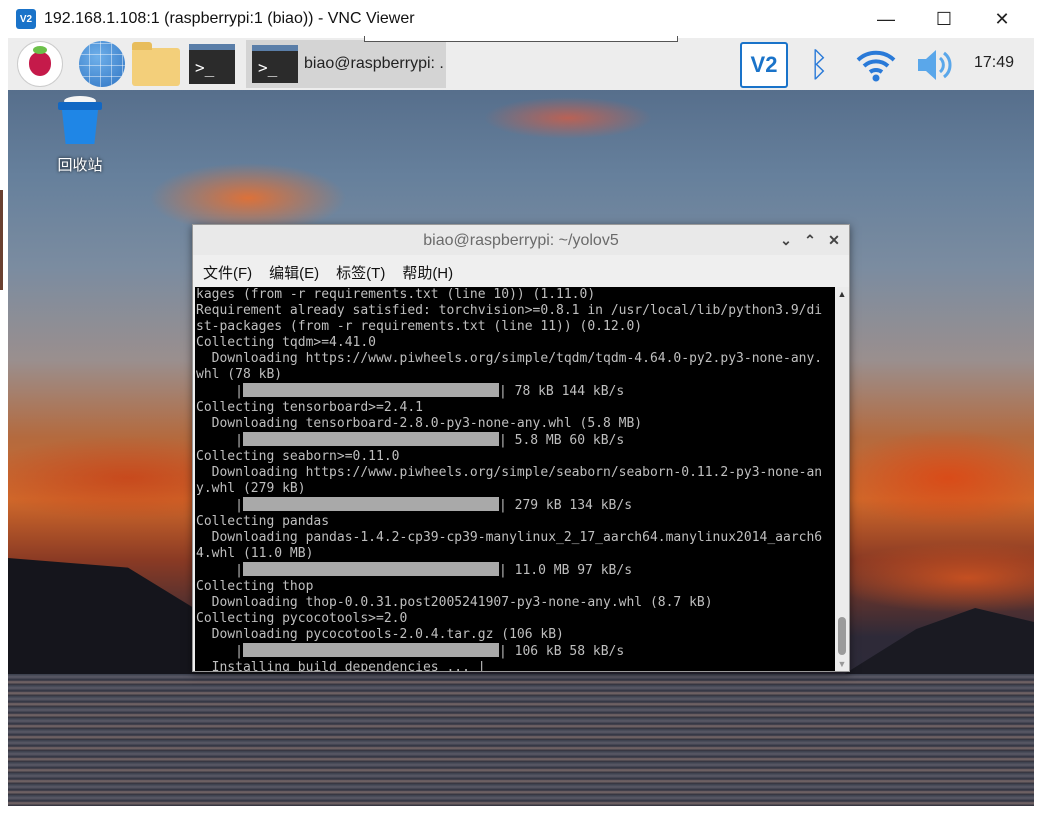  I want to click on progress-suffix: | 78 kB 144 kB/s, so click(561, 391).